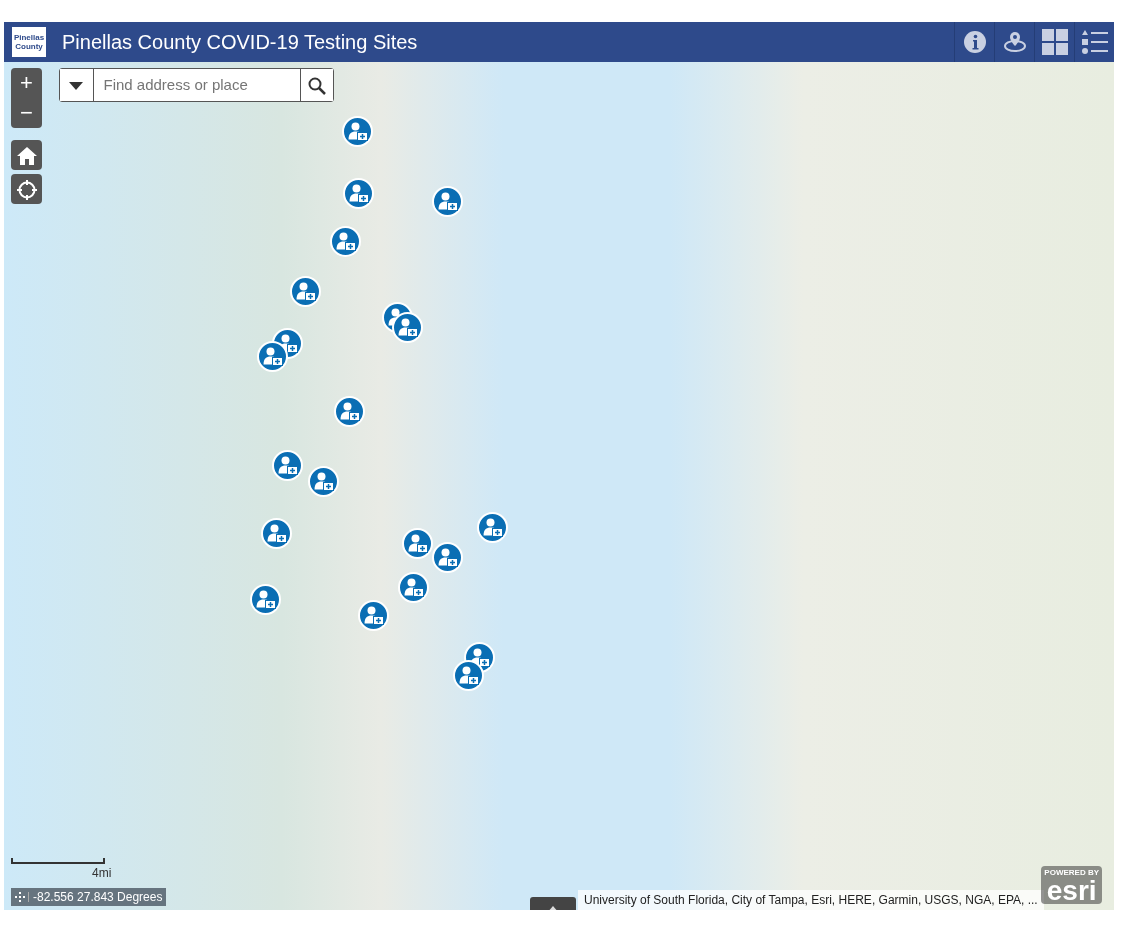 The width and height of the screenshot is (1122, 932). What do you see at coordinates (553, 903) in the screenshot?
I see `attribution-toggle` at bounding box center [553, 903].